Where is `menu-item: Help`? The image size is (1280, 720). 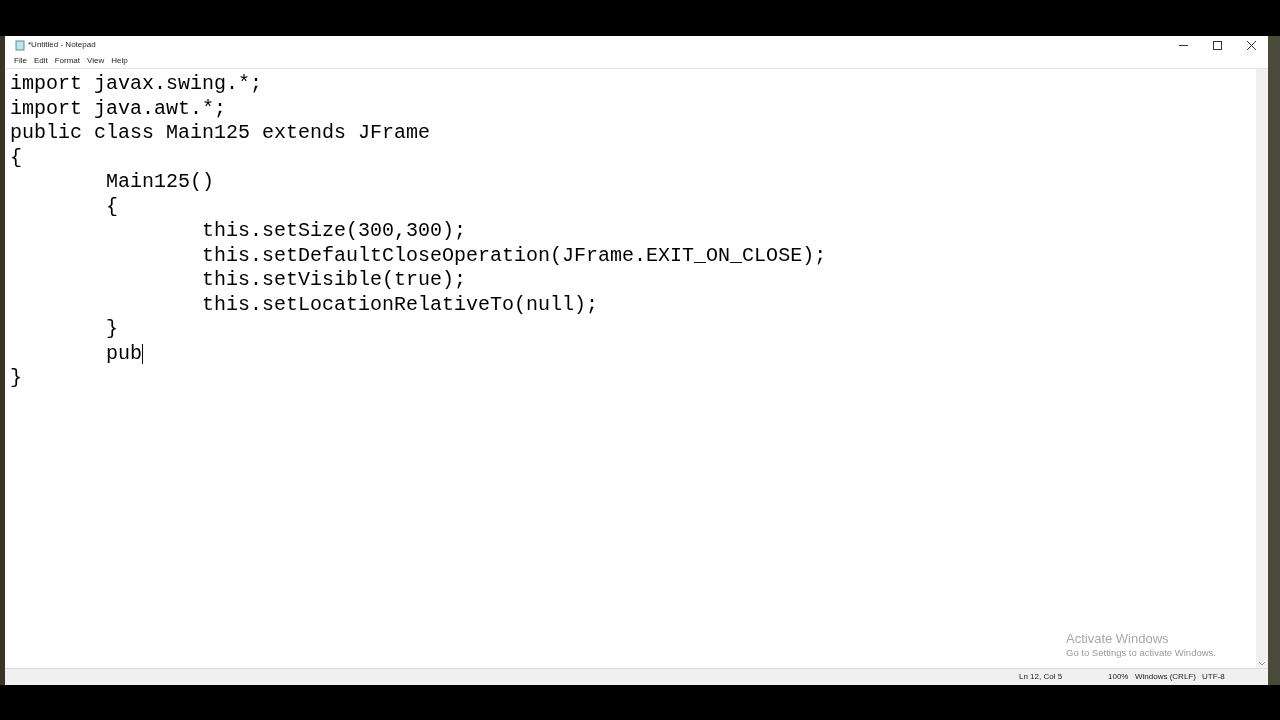 menu-item: Help is located at coordinates (119, 61).